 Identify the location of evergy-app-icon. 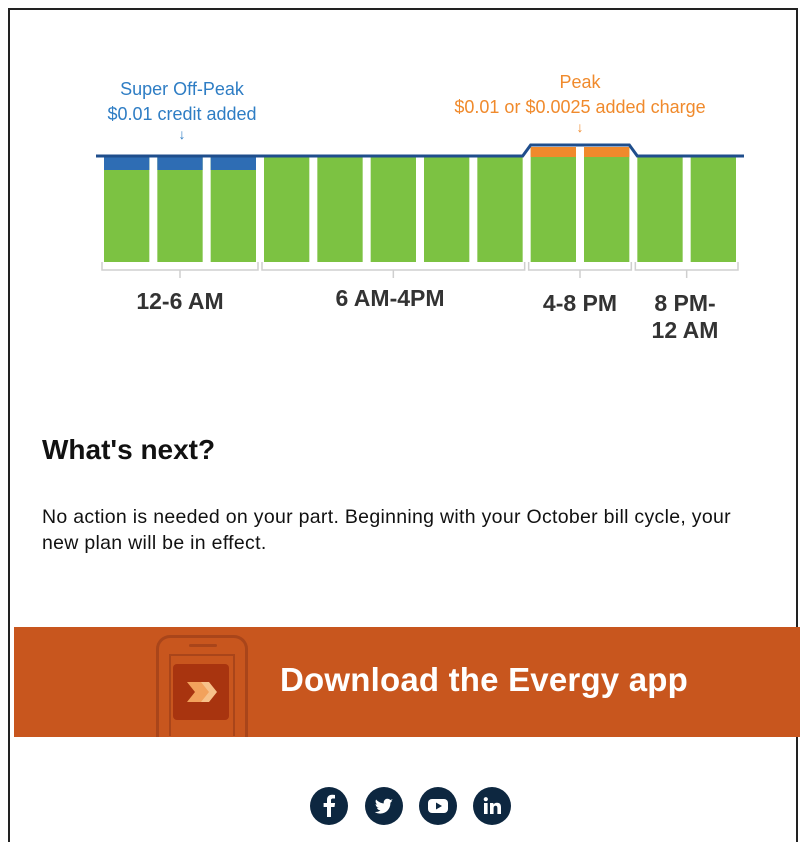
(201, 692).